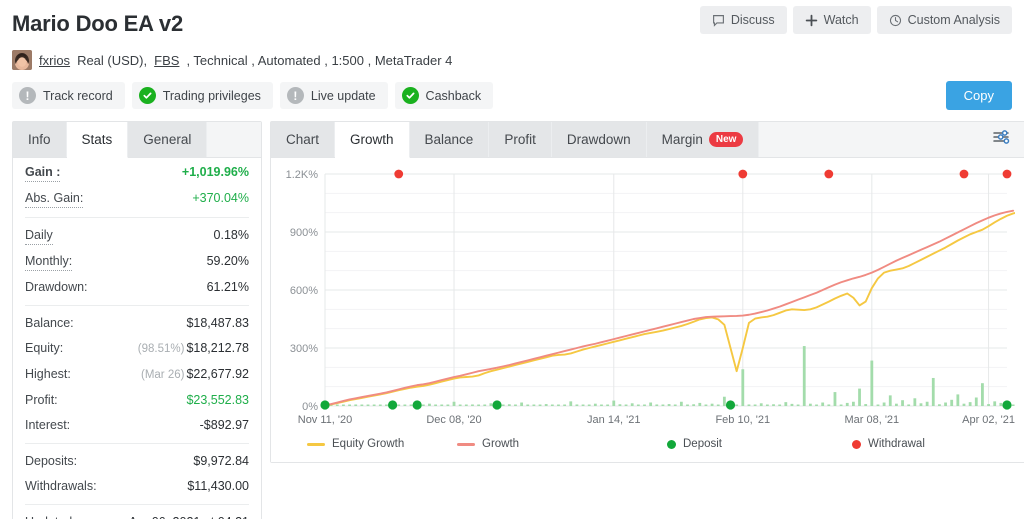 The height and width of the screenshot is (519, 1024). I want to click on stat-row-drawdown: Drawdown: 61.21%, so click(137, 287).